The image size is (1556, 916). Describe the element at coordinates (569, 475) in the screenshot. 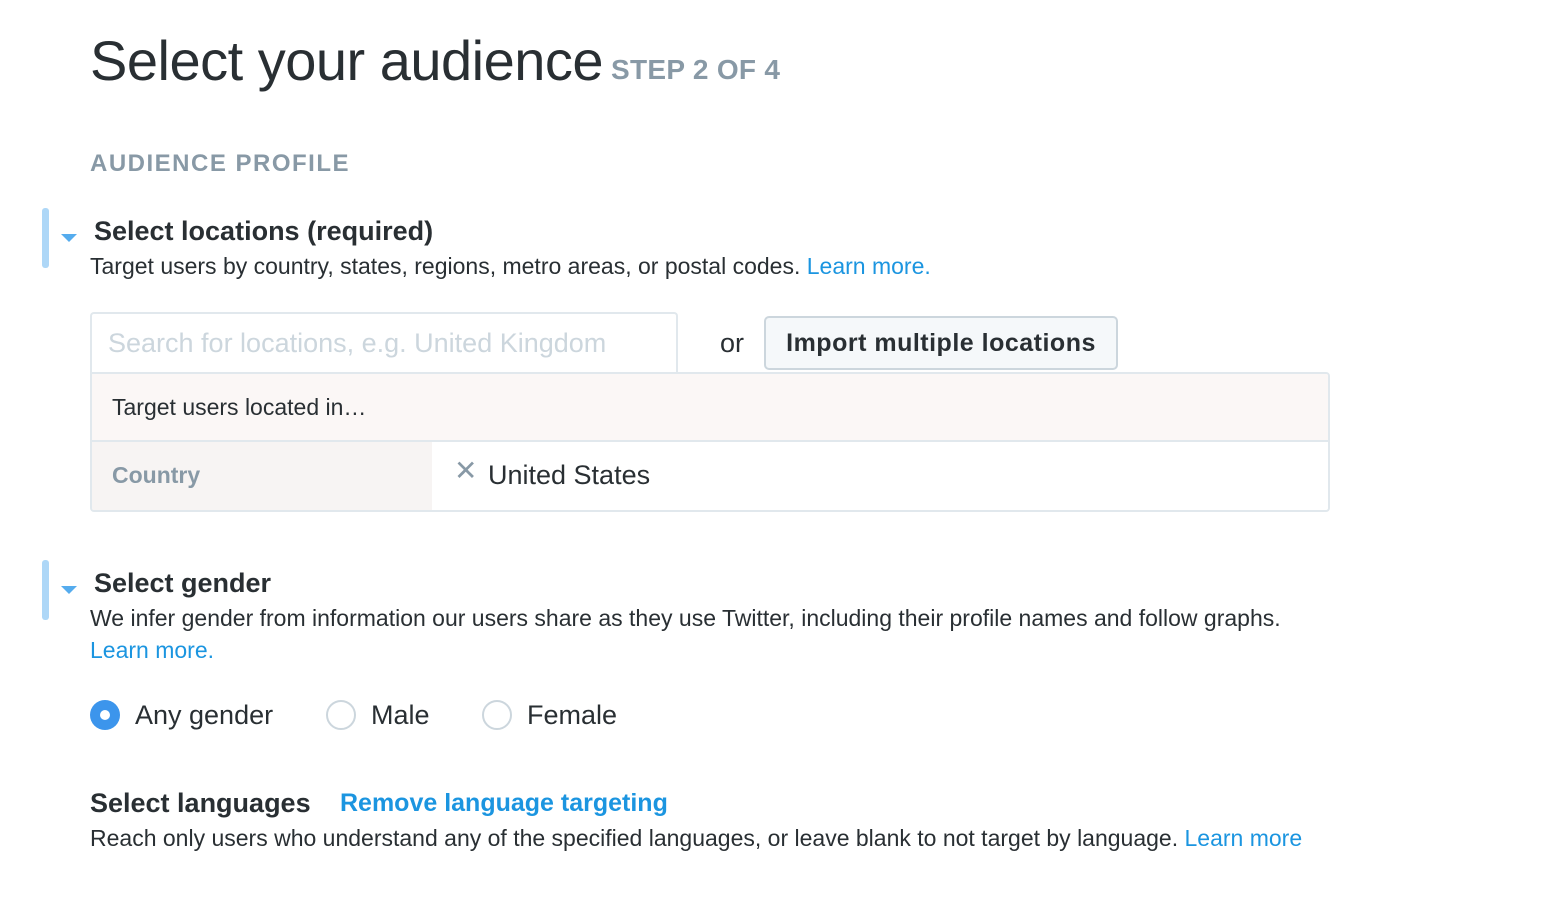

I see `location-row-value: United States` at that location.